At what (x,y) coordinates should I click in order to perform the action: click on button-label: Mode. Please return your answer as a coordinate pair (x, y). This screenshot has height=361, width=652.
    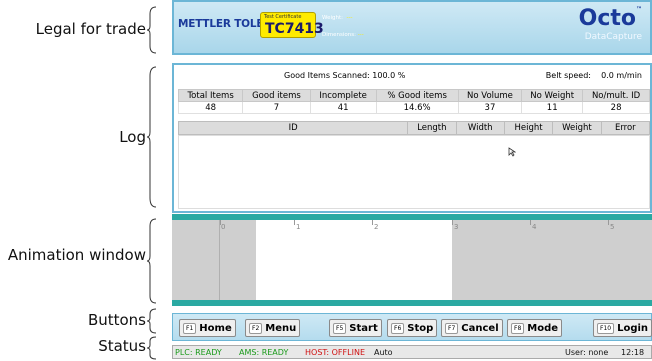
    Looking at the image, I should click on (543, 328).